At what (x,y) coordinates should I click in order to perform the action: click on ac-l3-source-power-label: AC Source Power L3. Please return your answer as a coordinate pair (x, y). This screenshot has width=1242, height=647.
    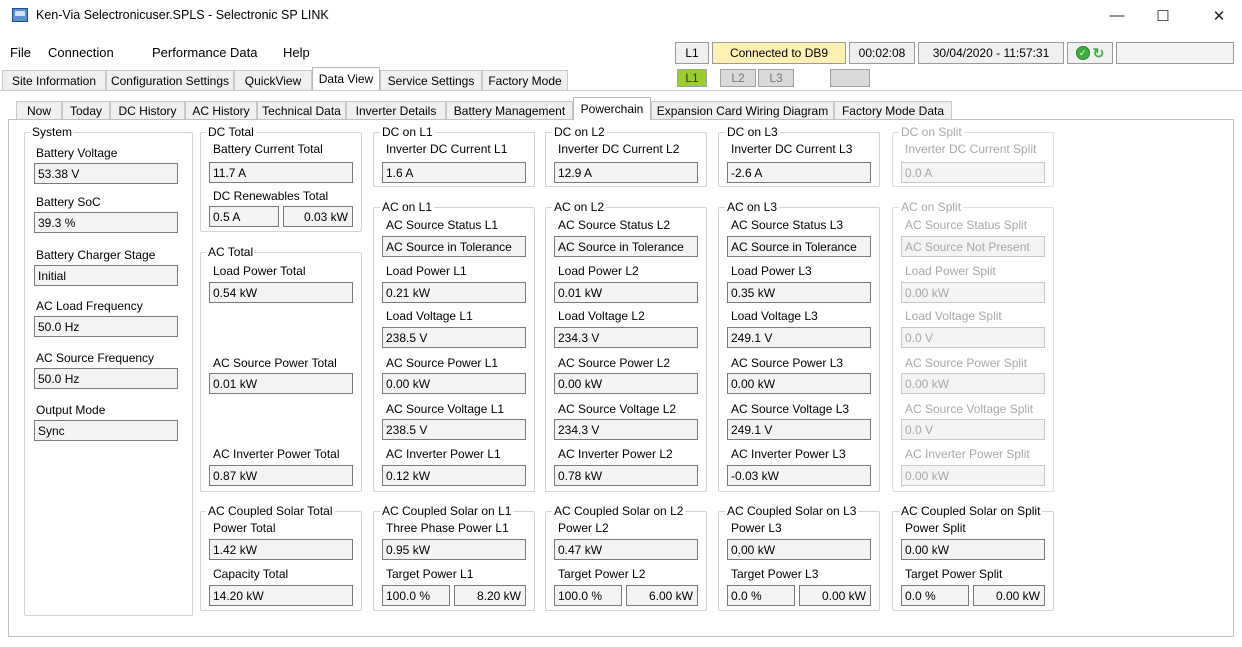
    Looking at the image, I should click on (787, 363).